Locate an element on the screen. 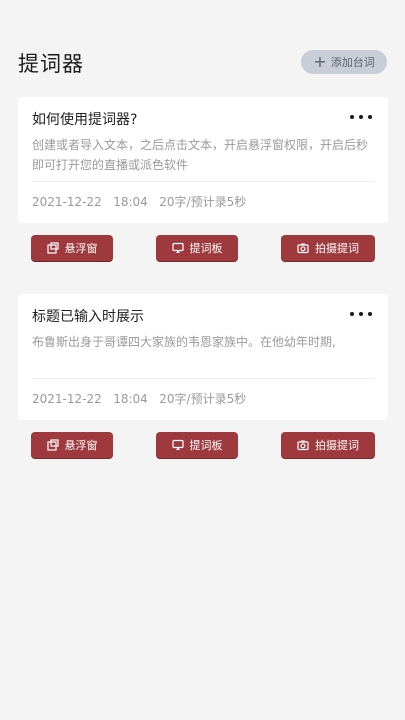 The height and width of the screenshot is (720, 405). script-body: 布鲁斯出身于哥谭四大家族的韦恩家族中。在他幼年时期, is located at coordinates (184, 342).